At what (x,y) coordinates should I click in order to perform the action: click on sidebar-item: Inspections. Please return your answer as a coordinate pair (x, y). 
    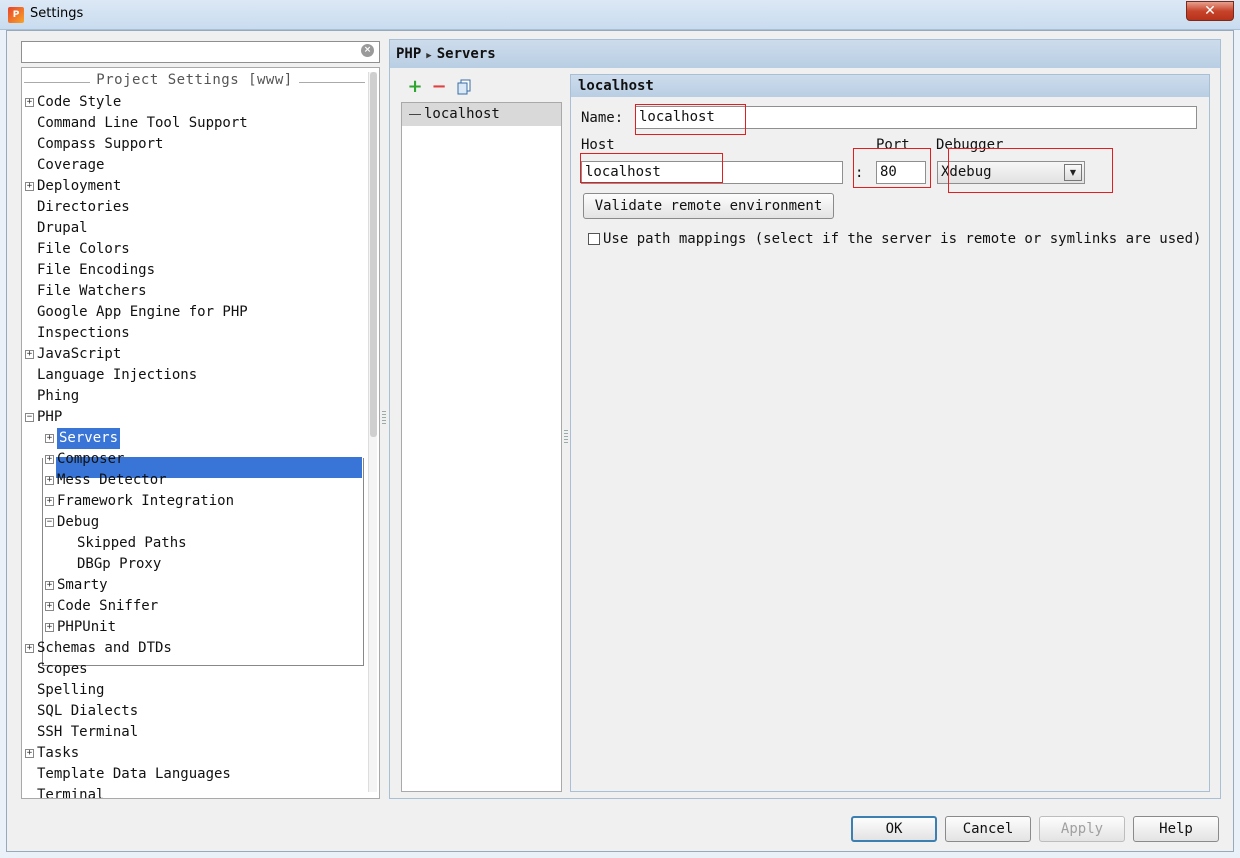
    Looking at the image, I should click on (192, 333).